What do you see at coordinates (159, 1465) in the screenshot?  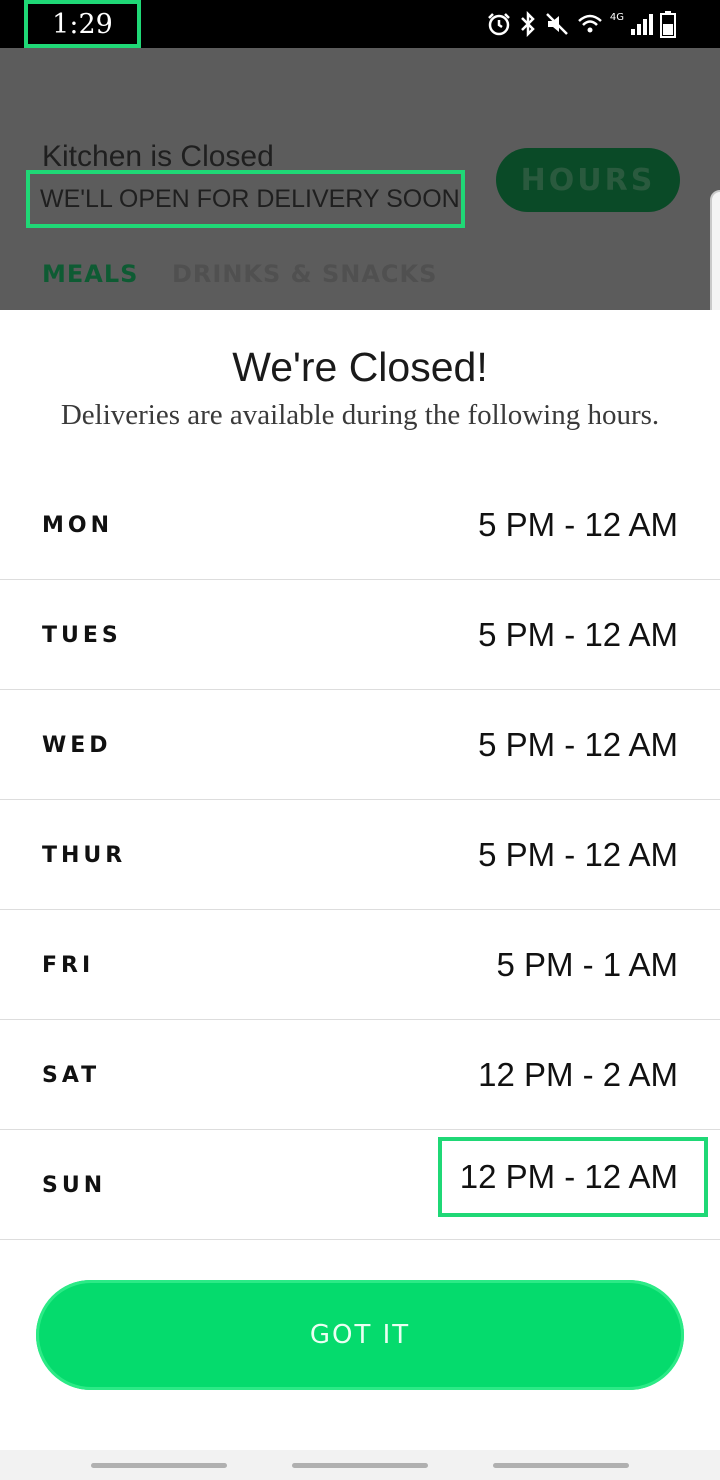 I see `nav-recents-handle` at bounding box center [159, 1465].